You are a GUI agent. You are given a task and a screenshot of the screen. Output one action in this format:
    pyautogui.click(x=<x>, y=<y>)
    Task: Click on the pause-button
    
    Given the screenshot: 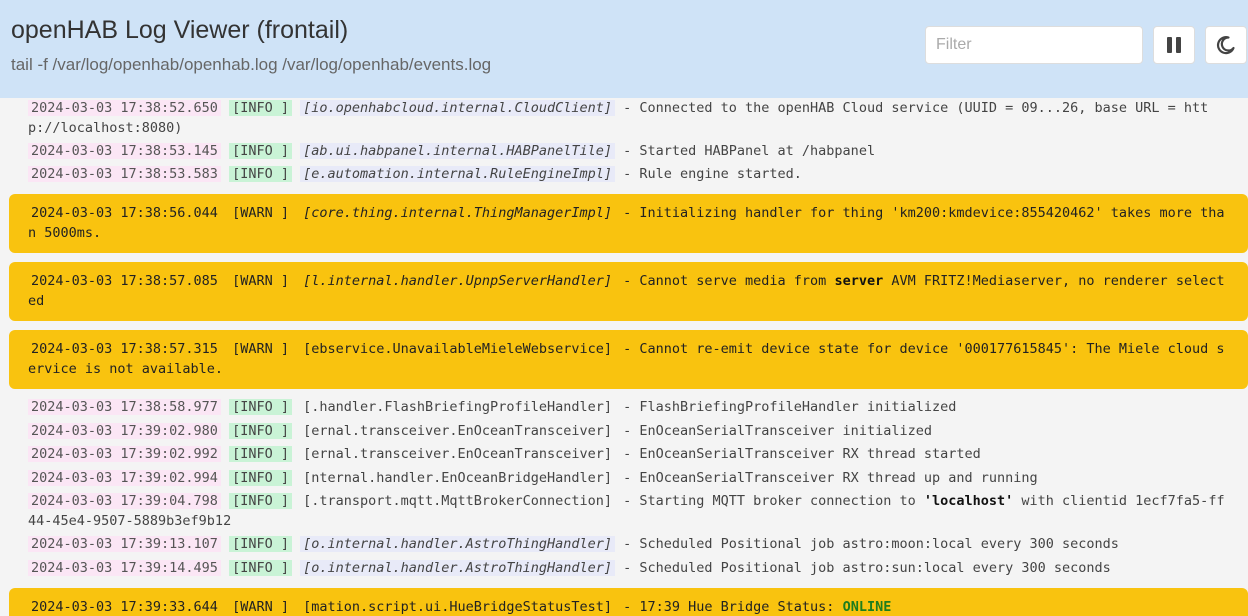 What is the action you would take?
    pyautogui.click(x=1174, y=45)
    